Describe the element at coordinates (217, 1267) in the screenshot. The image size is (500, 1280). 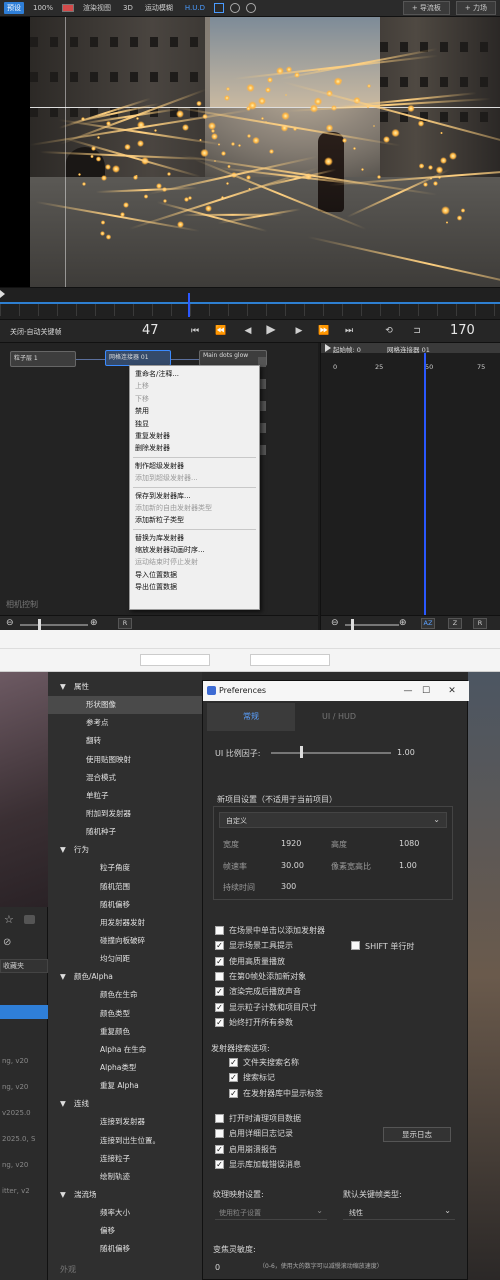
I see `zoom-sensitivity-field: 0` at that location.